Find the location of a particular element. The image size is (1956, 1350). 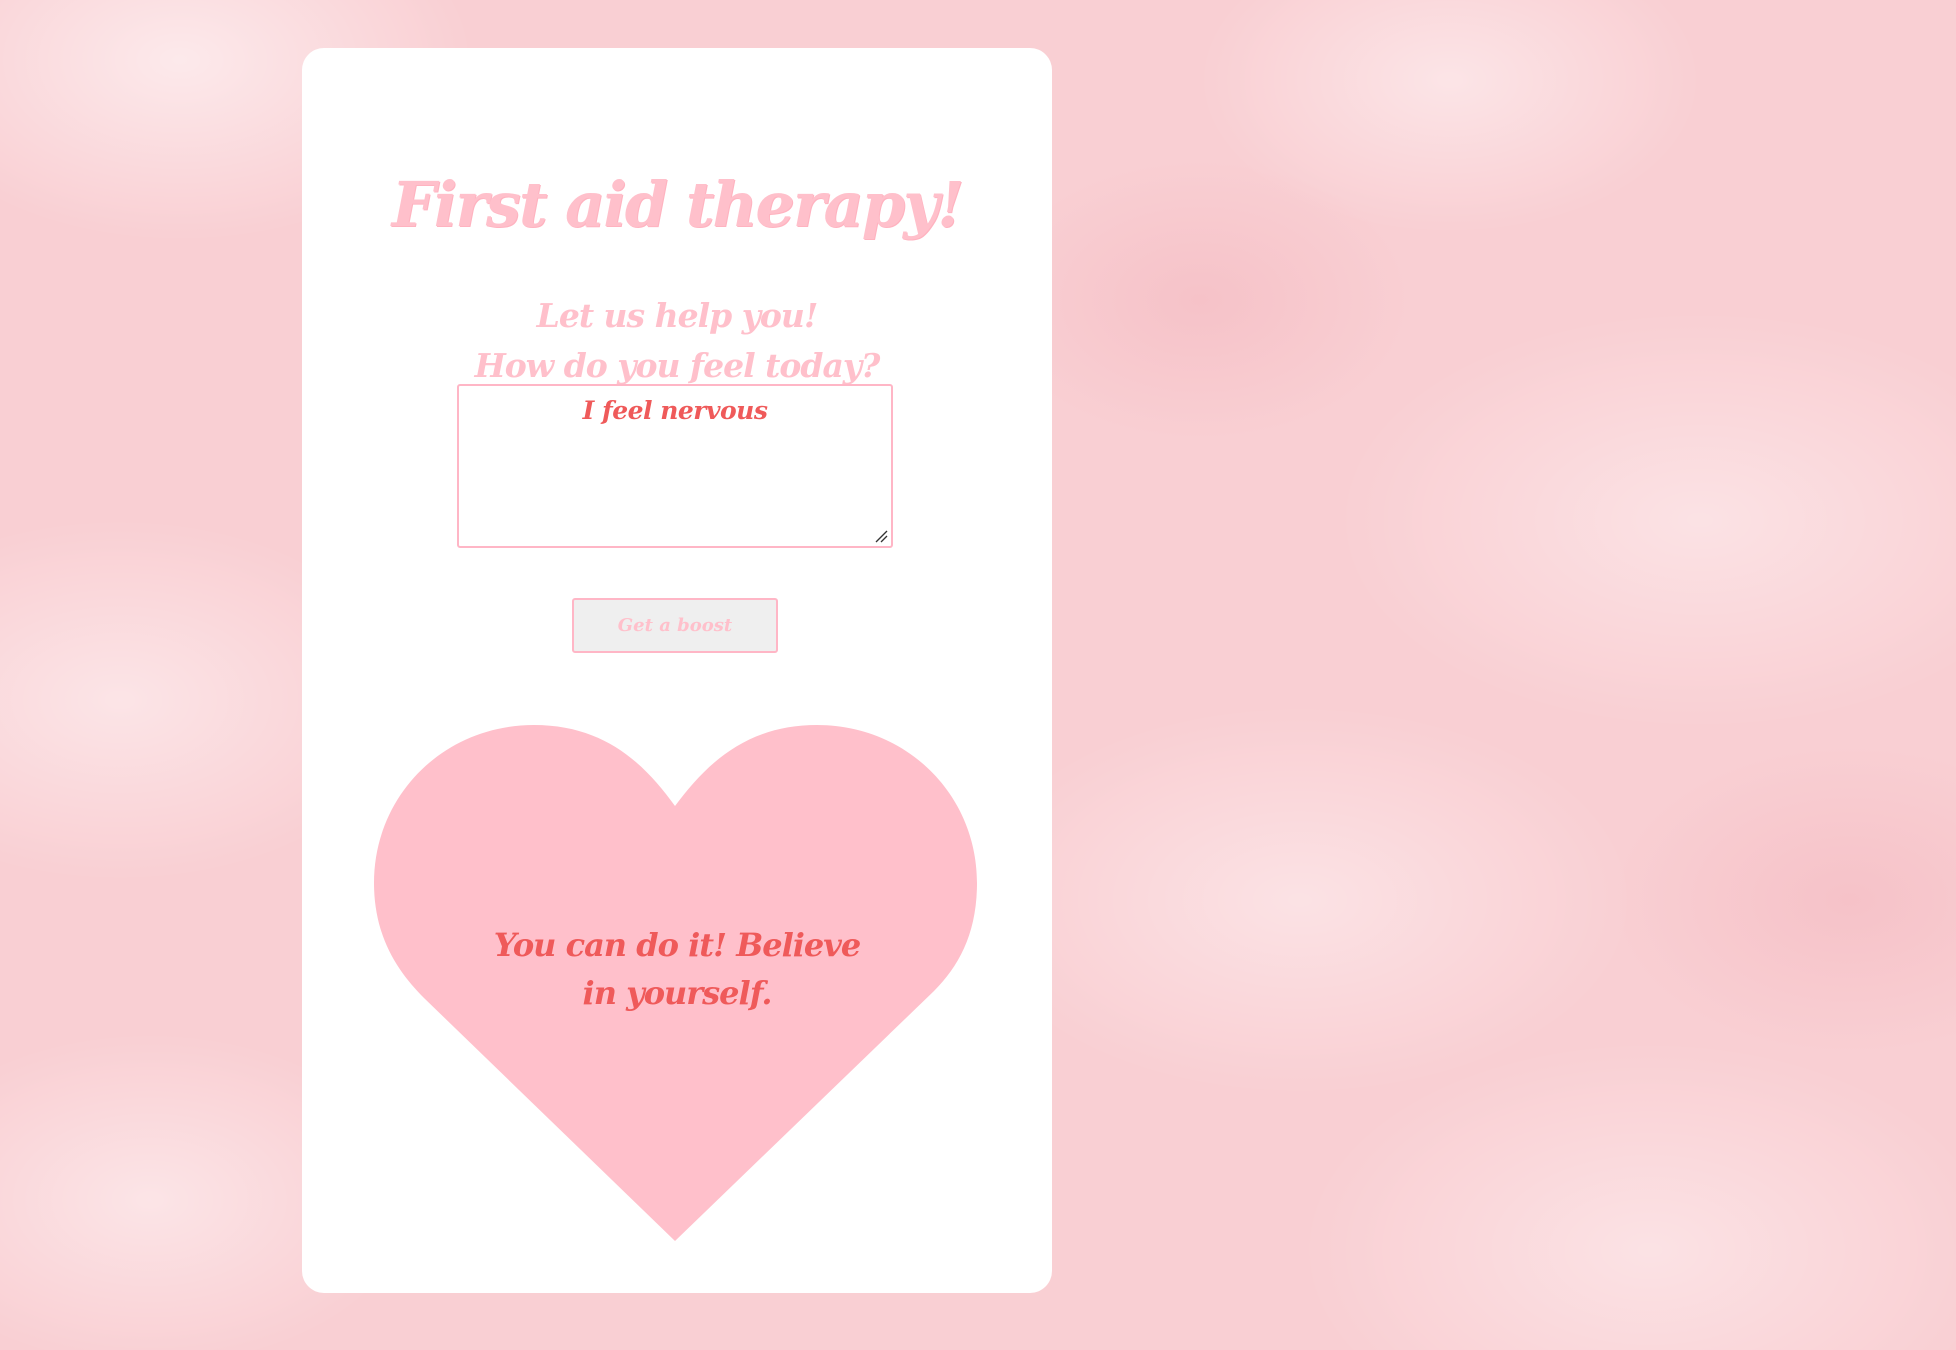

resize-handle-icon is located at coordinates (881, 536).